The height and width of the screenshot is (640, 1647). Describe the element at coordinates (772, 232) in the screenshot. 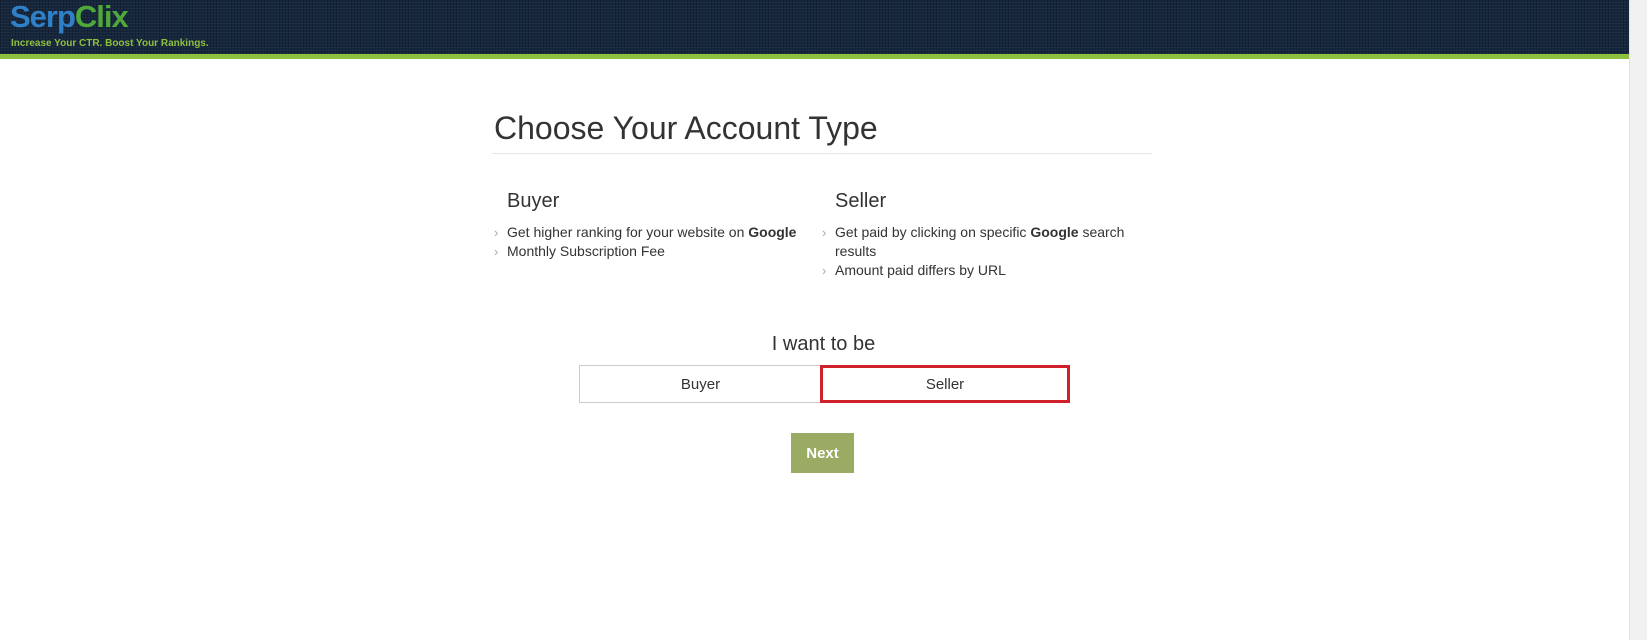

I see `buyer-item-bold: Google` at that location.